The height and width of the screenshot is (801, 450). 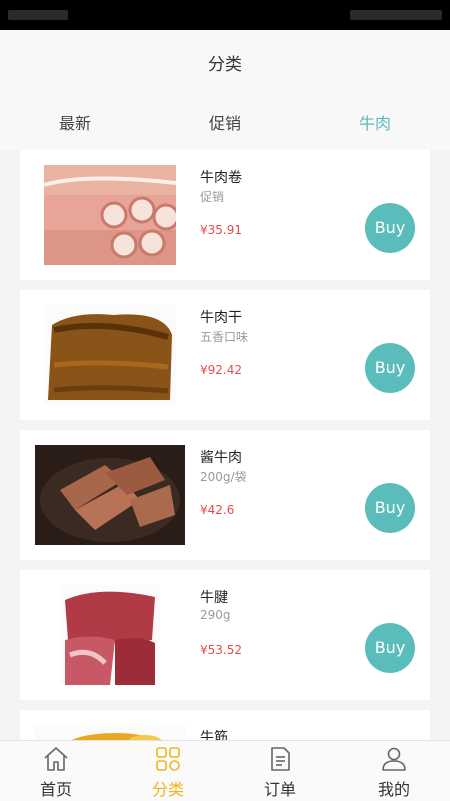 What do you see at coordinates (215, 615) in the screenshot?
I see `product-desc: 290g` at bounding box center [215, 615].